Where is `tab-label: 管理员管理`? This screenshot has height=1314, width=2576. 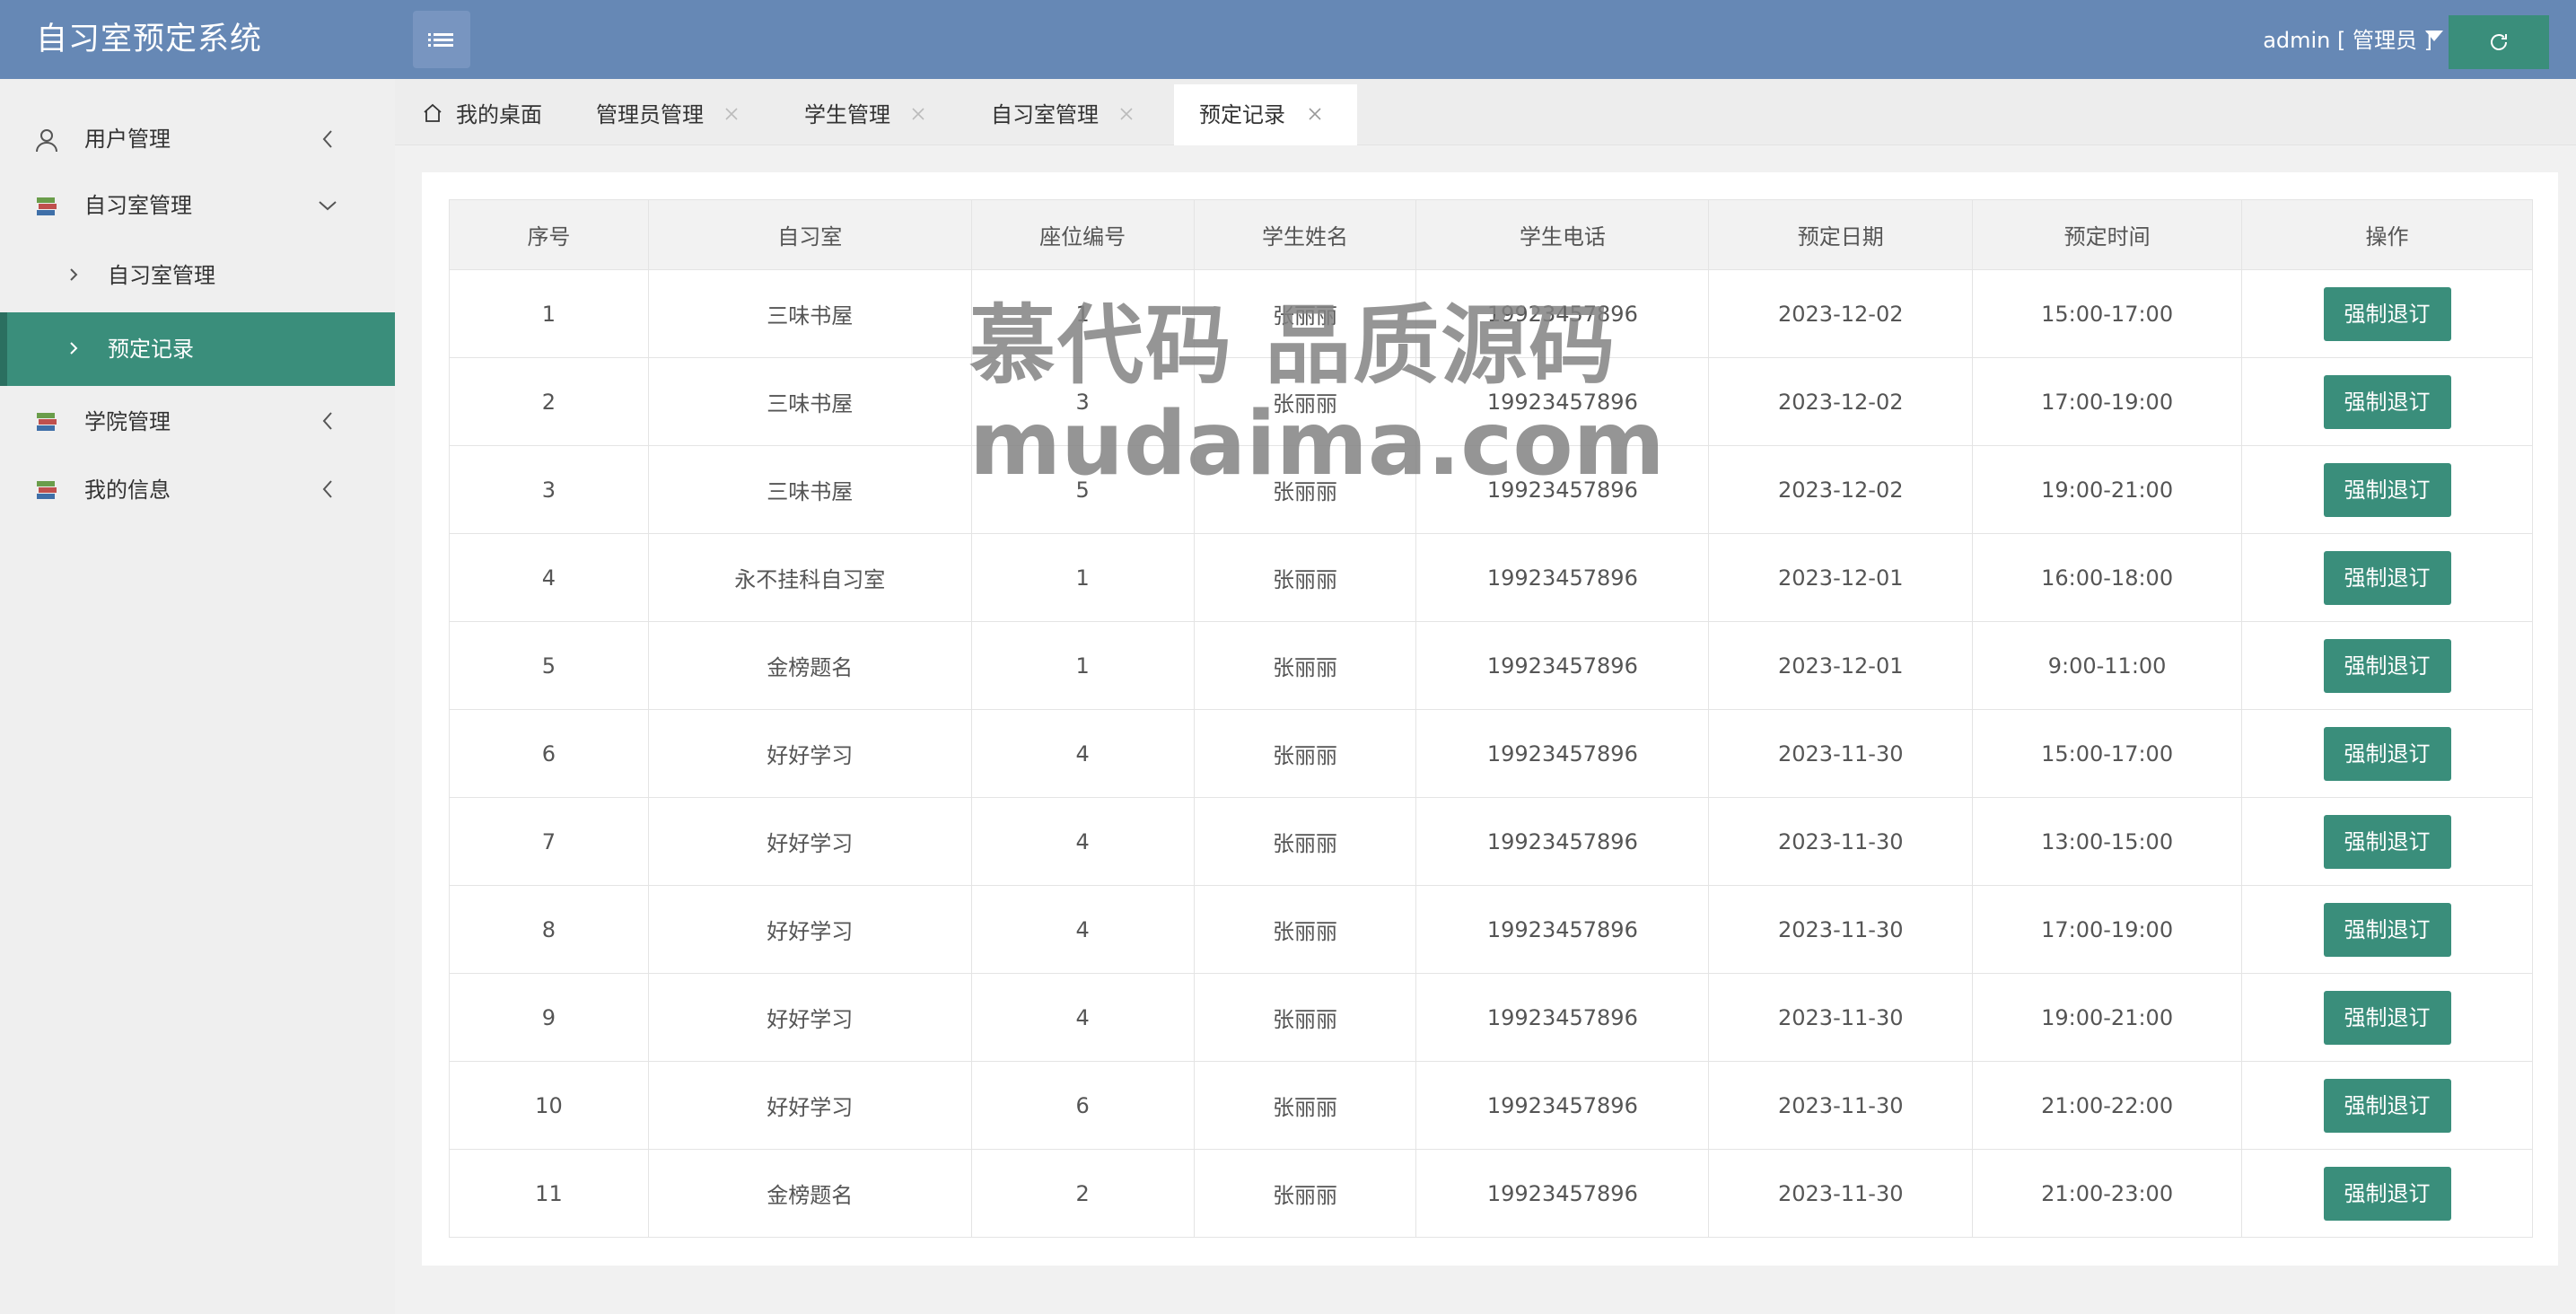 tab-label: 管理员管理 is located at coordinates (650, 114).